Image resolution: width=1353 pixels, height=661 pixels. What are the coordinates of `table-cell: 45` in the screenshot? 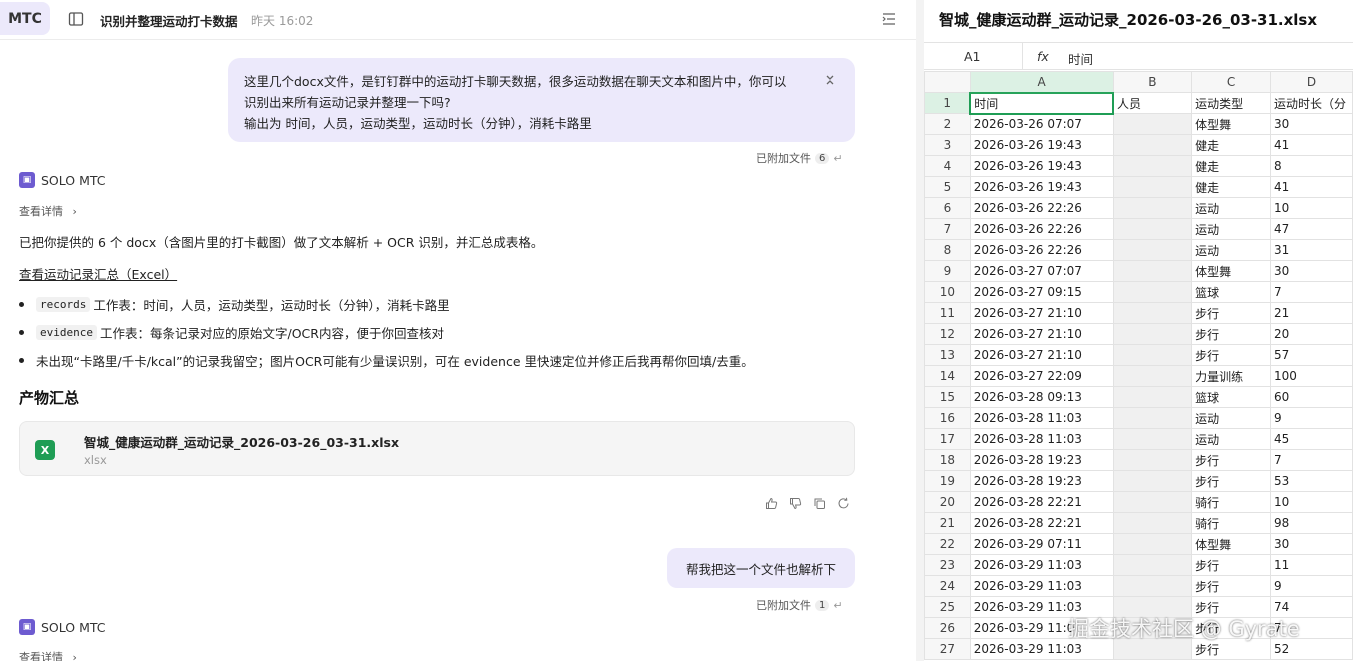 It's located at (1311, 439).